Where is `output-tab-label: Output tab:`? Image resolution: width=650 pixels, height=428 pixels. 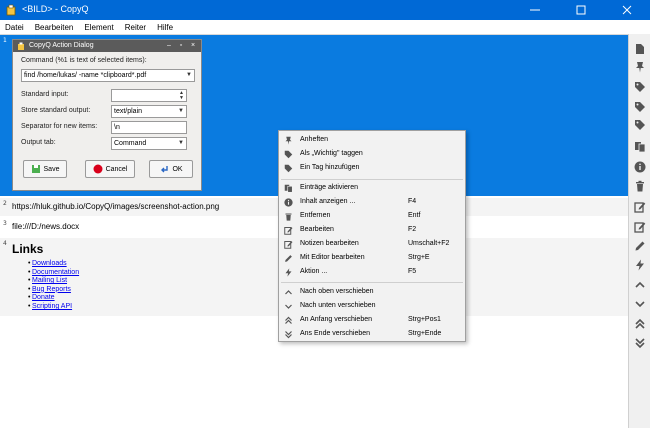
output-tab-label: Output tab: is located at coordinates (38, 142).